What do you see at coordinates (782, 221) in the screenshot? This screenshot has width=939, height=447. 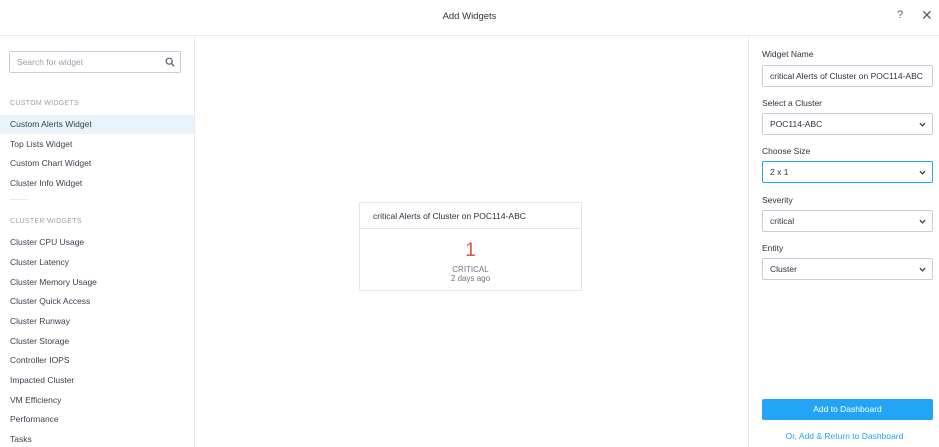 I see `severity-value: critical` at bounding box center [782, 221].